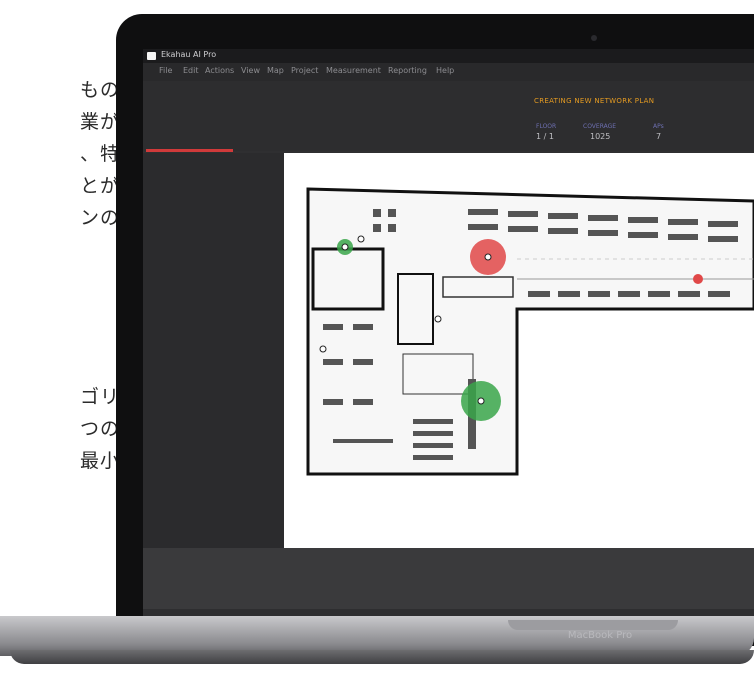 This screenshot has width=754, height=679. I want to click on marketing-text-line: 最小, so click(99, 461).